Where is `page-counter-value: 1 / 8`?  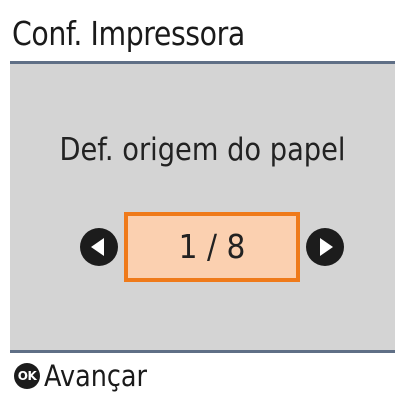
page-counter-value: 1 / 8 is located at coordinates (212, 246).